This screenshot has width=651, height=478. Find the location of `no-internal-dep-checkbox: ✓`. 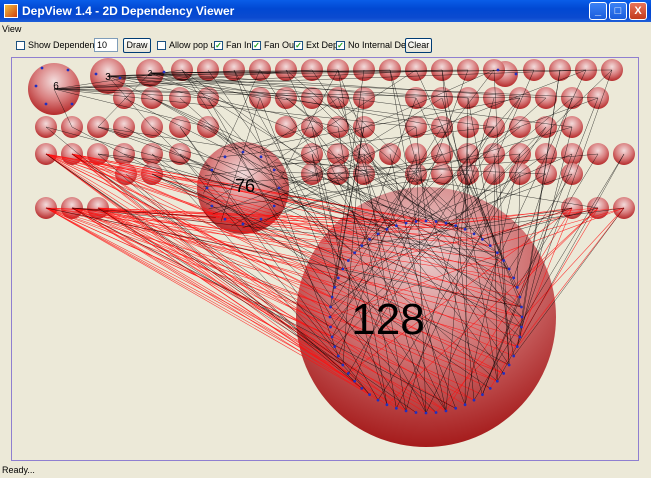

no-internal-dep-checkbox: ✓ is located at coordinates (340, 45).